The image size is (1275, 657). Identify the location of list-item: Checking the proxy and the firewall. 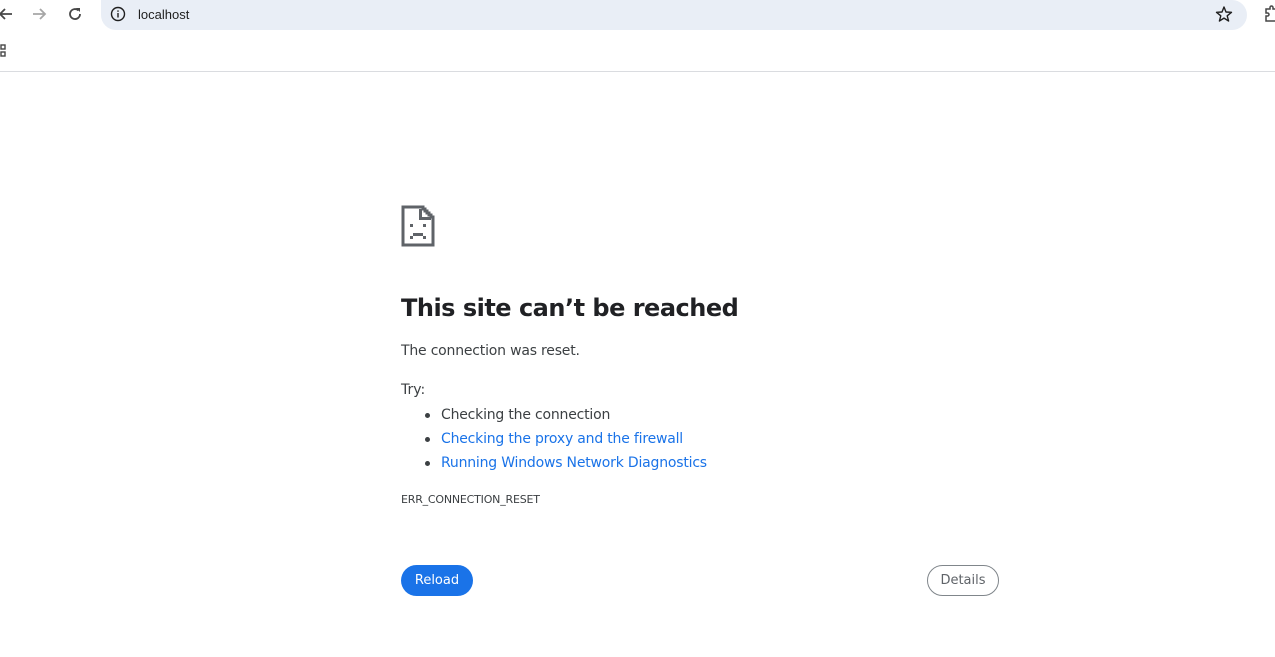
(554, 441).